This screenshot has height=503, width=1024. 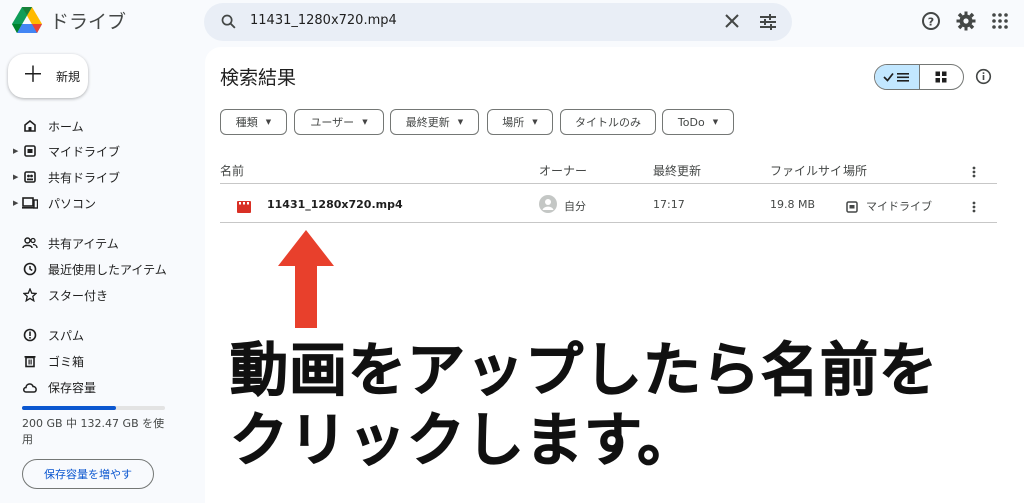 I want to click on drive-logo: ドライブ, so click(x=69, y=20).